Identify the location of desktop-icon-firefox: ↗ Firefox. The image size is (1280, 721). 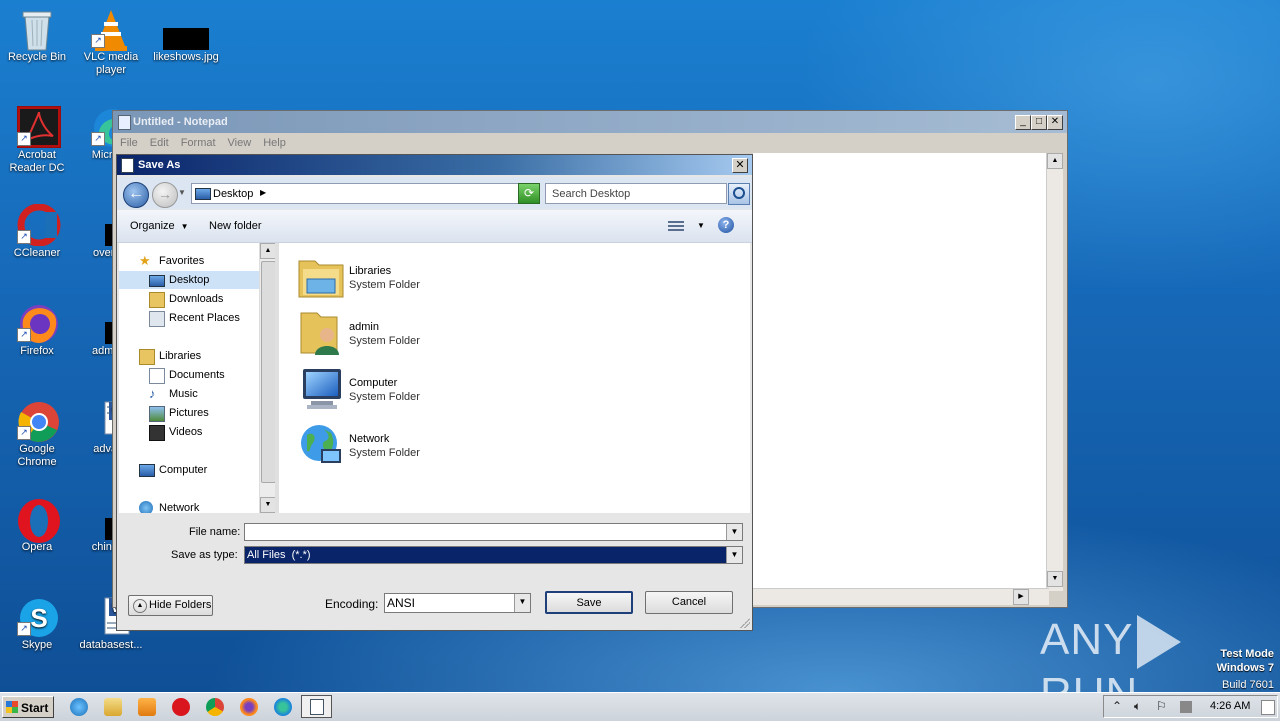
(37, 330).